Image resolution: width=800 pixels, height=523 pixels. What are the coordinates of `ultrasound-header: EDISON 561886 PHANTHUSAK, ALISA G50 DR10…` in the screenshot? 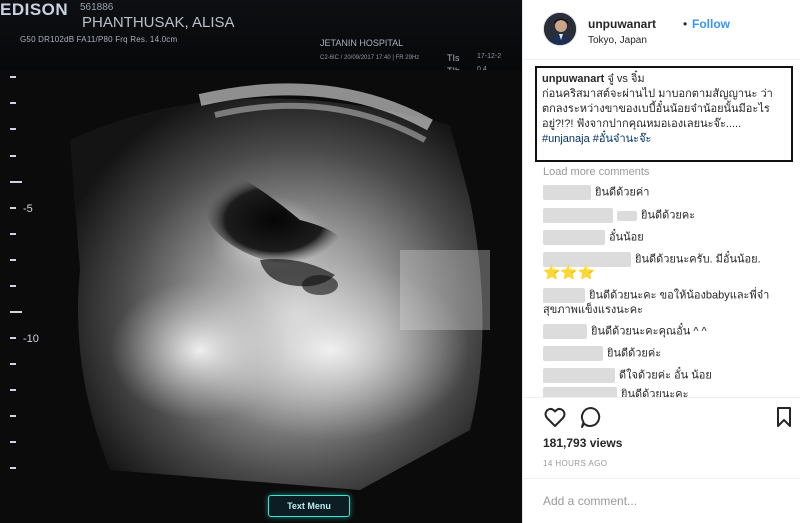 It's located at (261, 38).